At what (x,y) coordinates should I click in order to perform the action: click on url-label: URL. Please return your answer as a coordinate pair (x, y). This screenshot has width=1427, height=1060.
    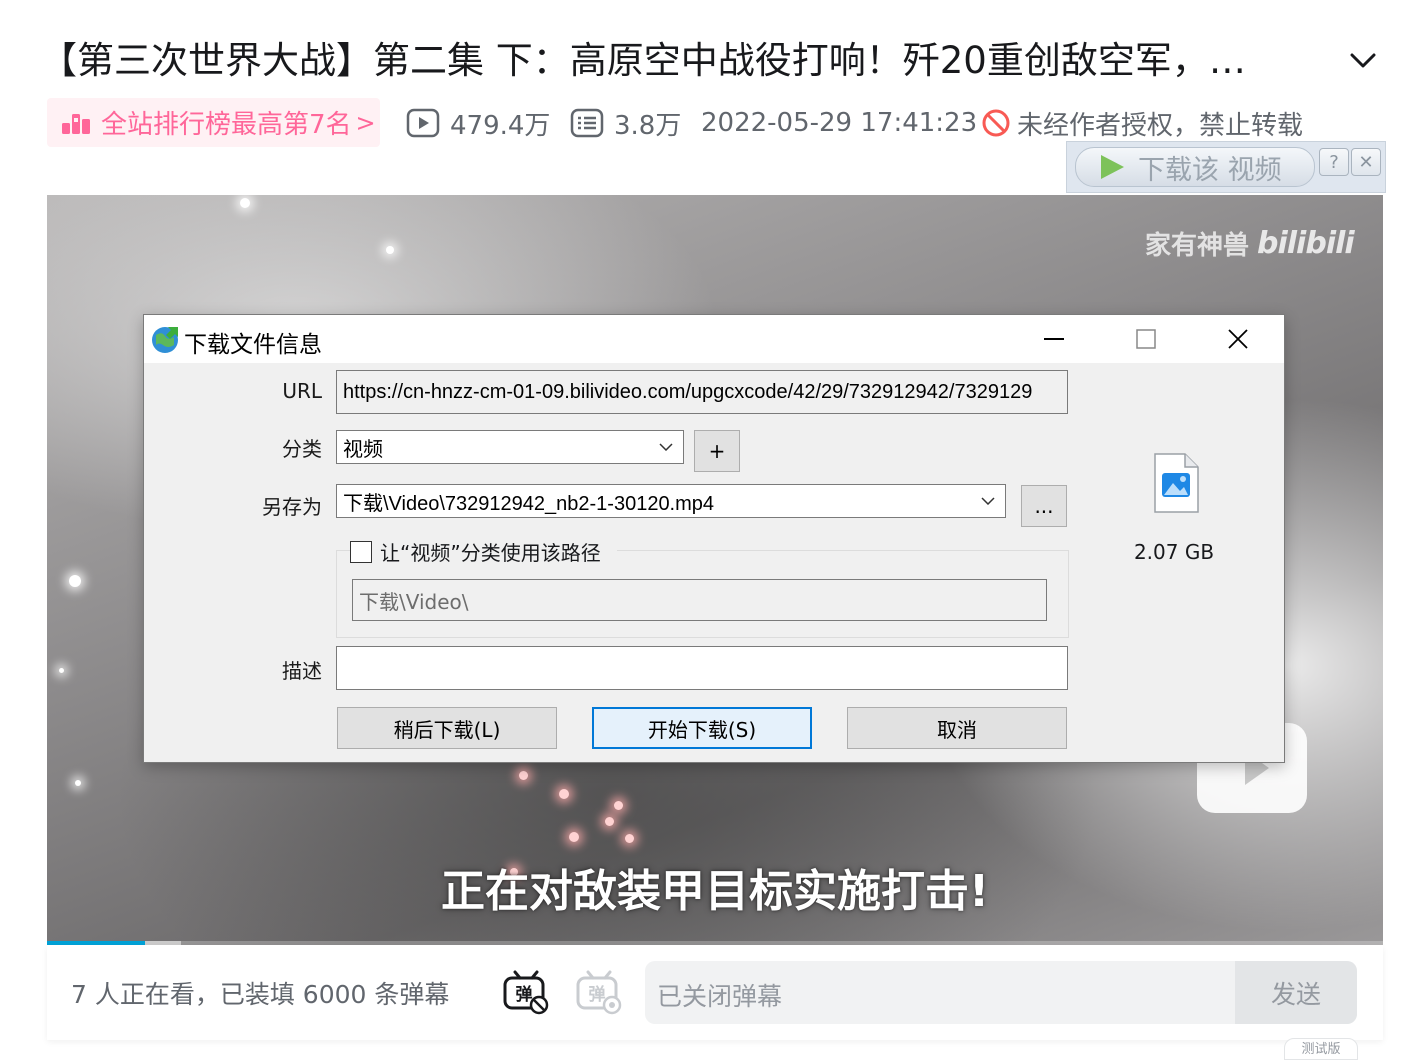
    Looking at the image, I should click on (302, 391).